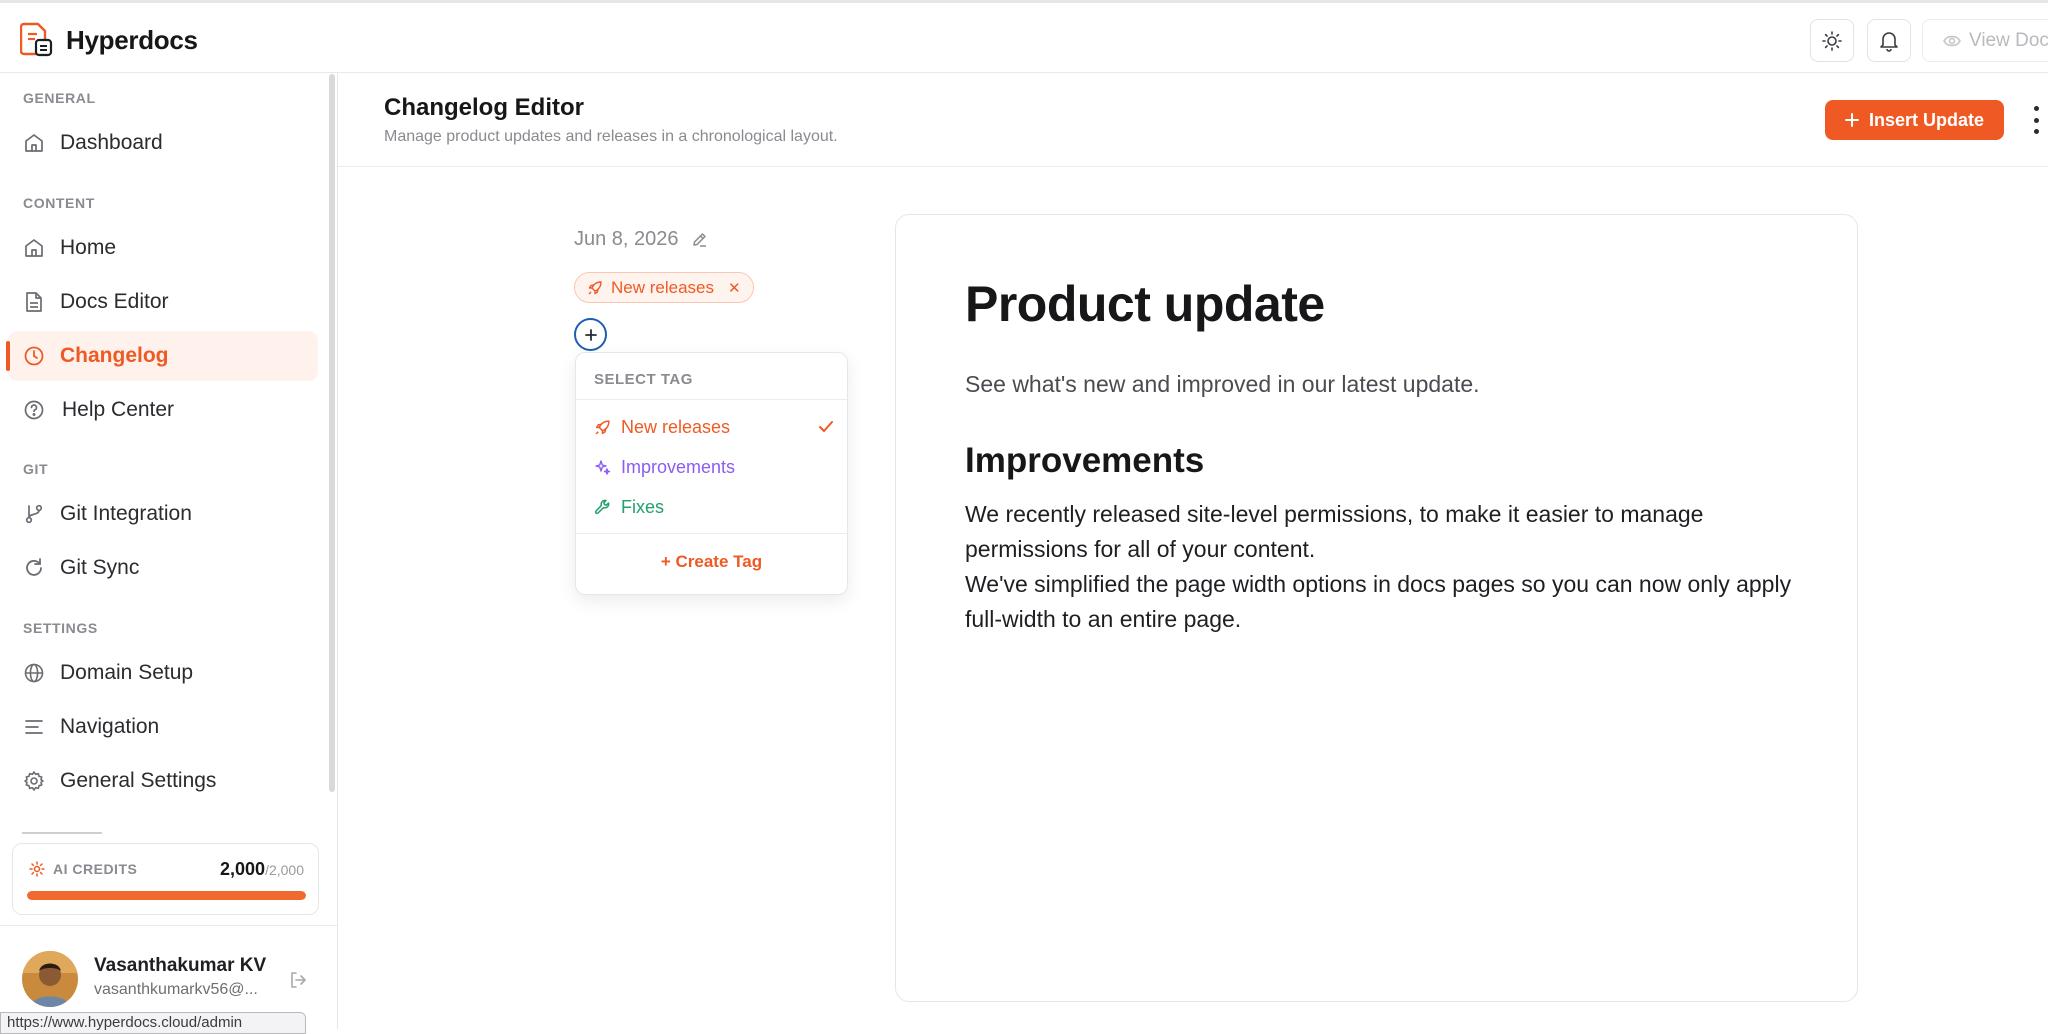  I want to click on tag-option-new-releases: New releases, so click(714, 427).